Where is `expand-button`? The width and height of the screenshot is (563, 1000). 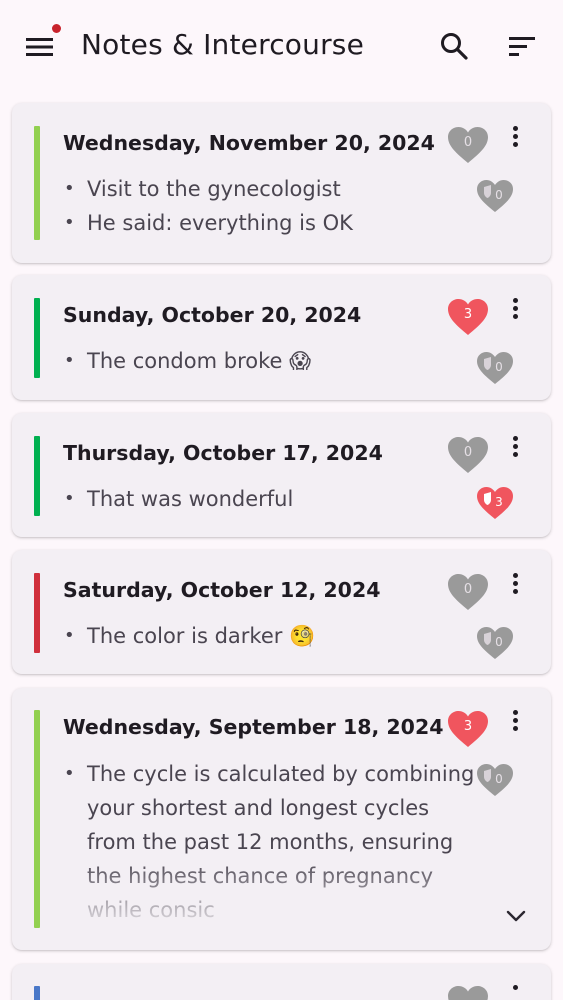 expand-button is located at coordinates (516, 916).